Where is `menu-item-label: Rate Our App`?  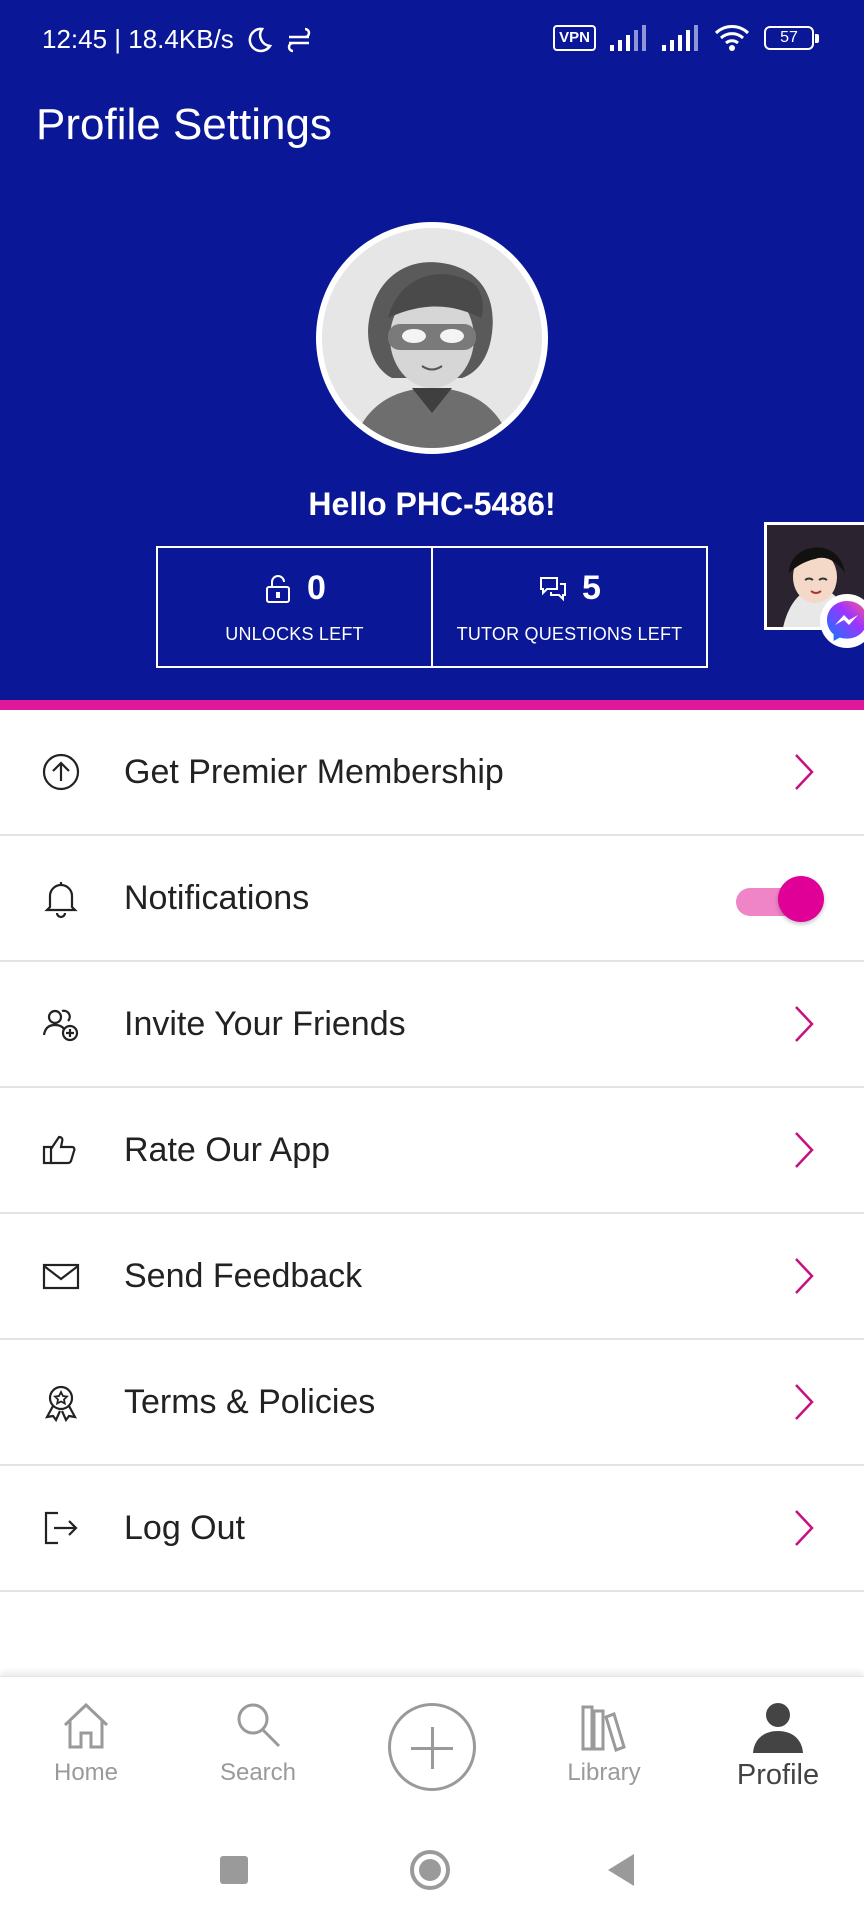
menu-item-label: Rate Our App is located at coordinates (227, 1149).